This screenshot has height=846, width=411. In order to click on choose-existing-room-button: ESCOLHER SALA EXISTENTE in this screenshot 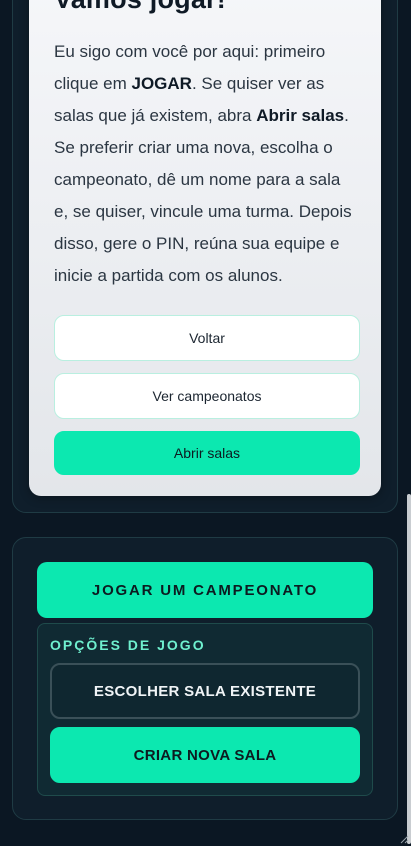, I will do `click(205, 691)`.